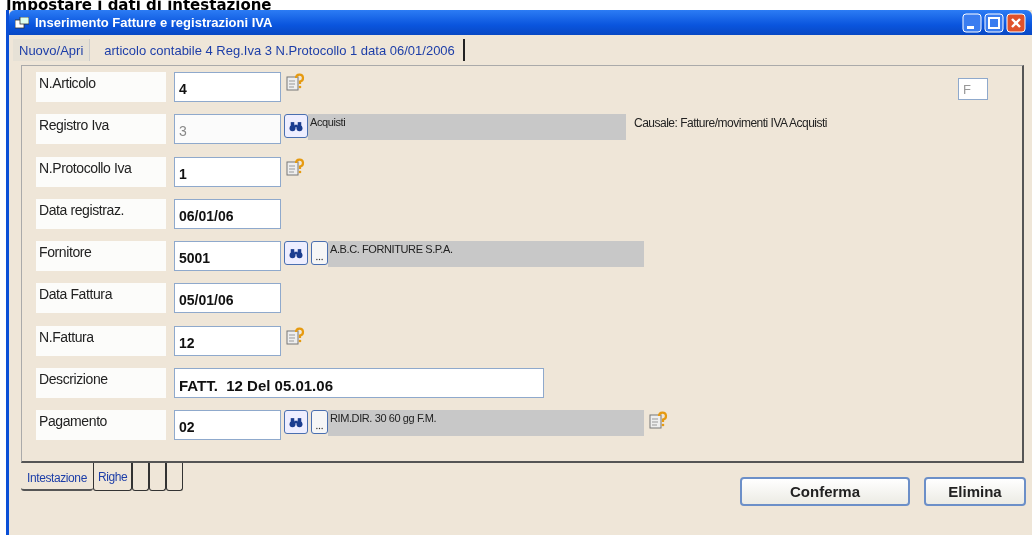  I want to click on field-label: Fornitore, so click(101, 256).